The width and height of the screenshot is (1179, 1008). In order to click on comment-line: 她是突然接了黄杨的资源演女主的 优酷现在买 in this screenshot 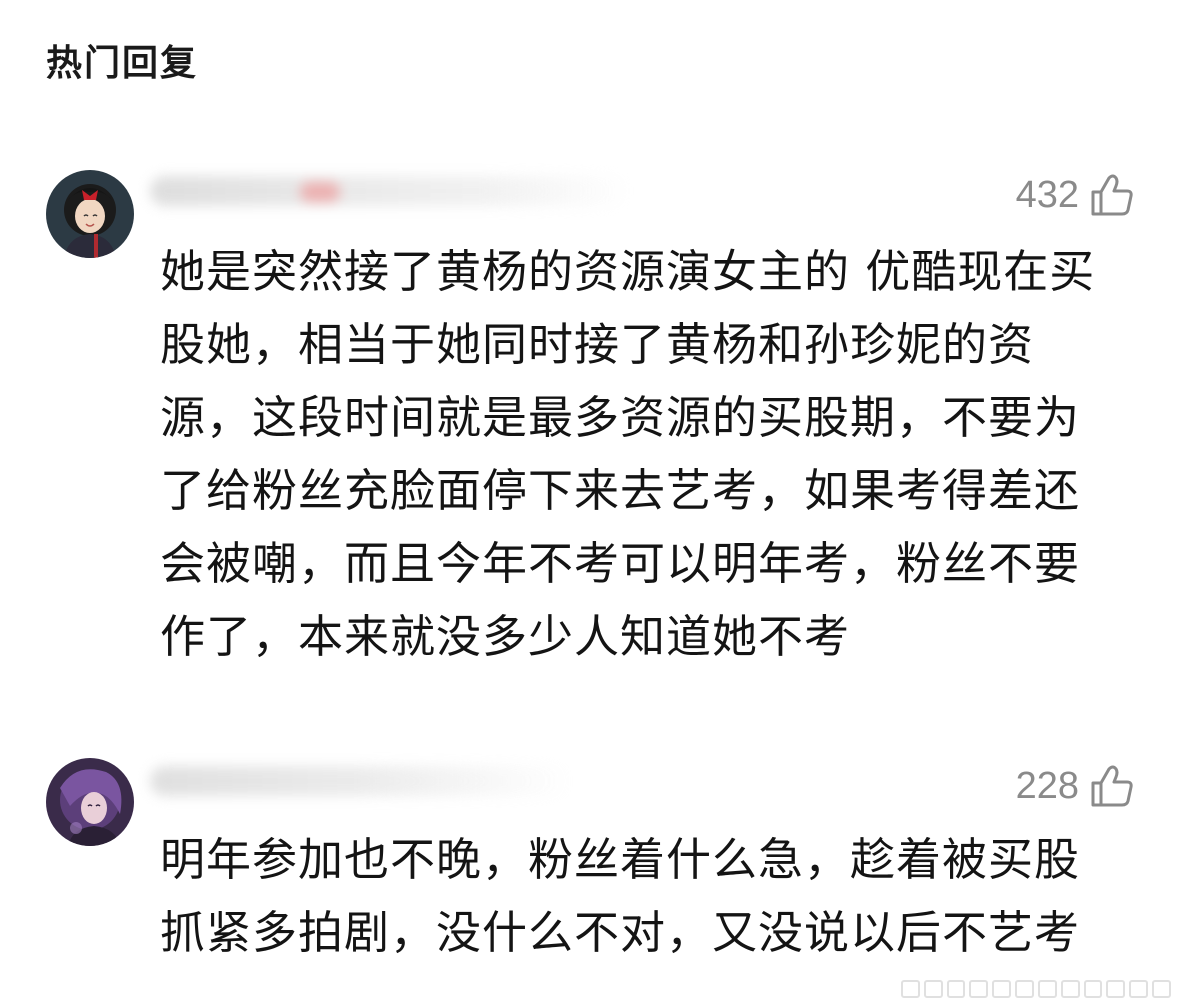, I will do `click(628, 271)`.